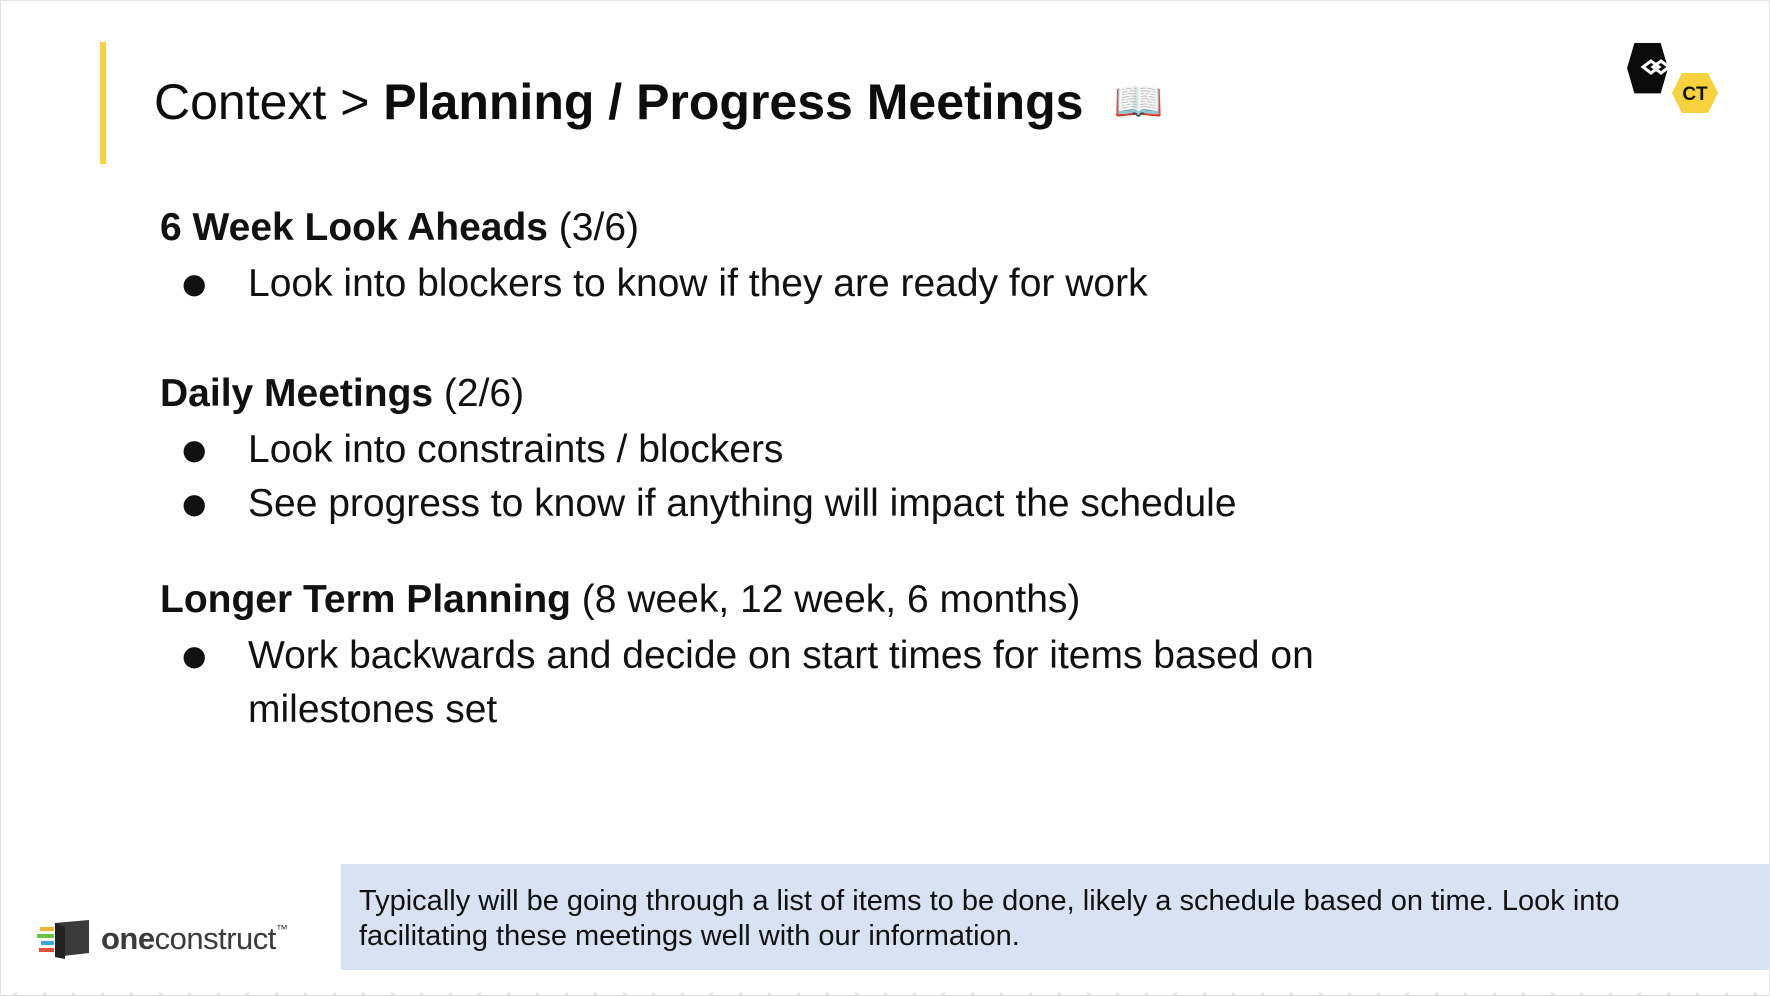  What do you see at coordinates (516, 449) in the screenshot?
I see `list-item-text: Look into constraints / blockers` at bounding box center [516, 449].